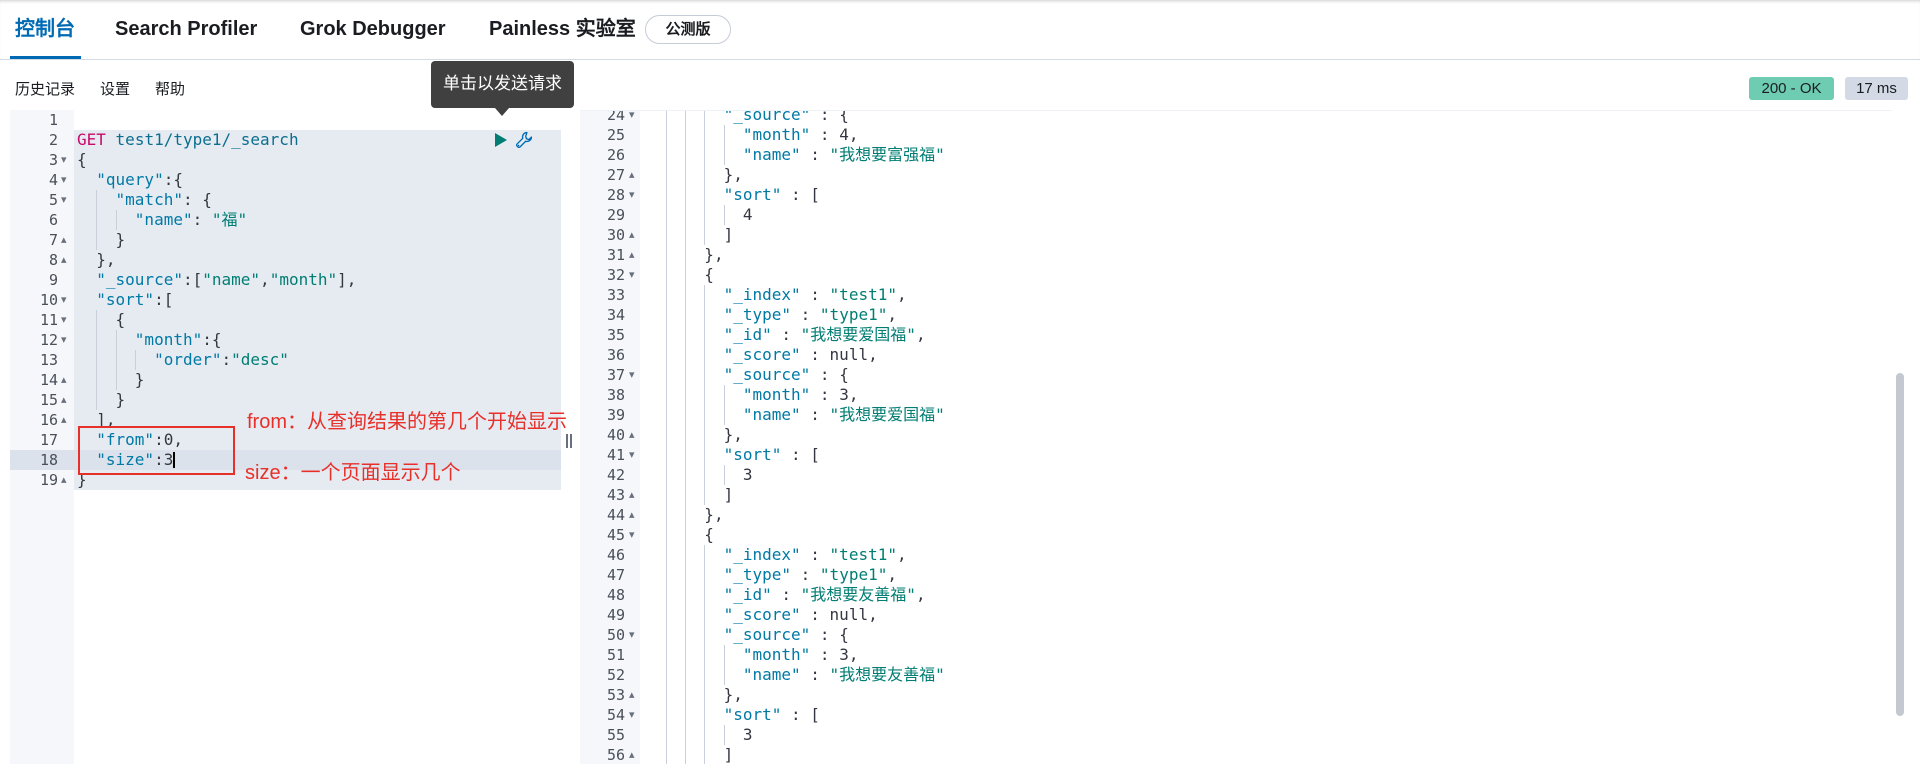  Describe the element at coordinates (615, 715) in the screenshot. I see `line-number: 54` at that location.